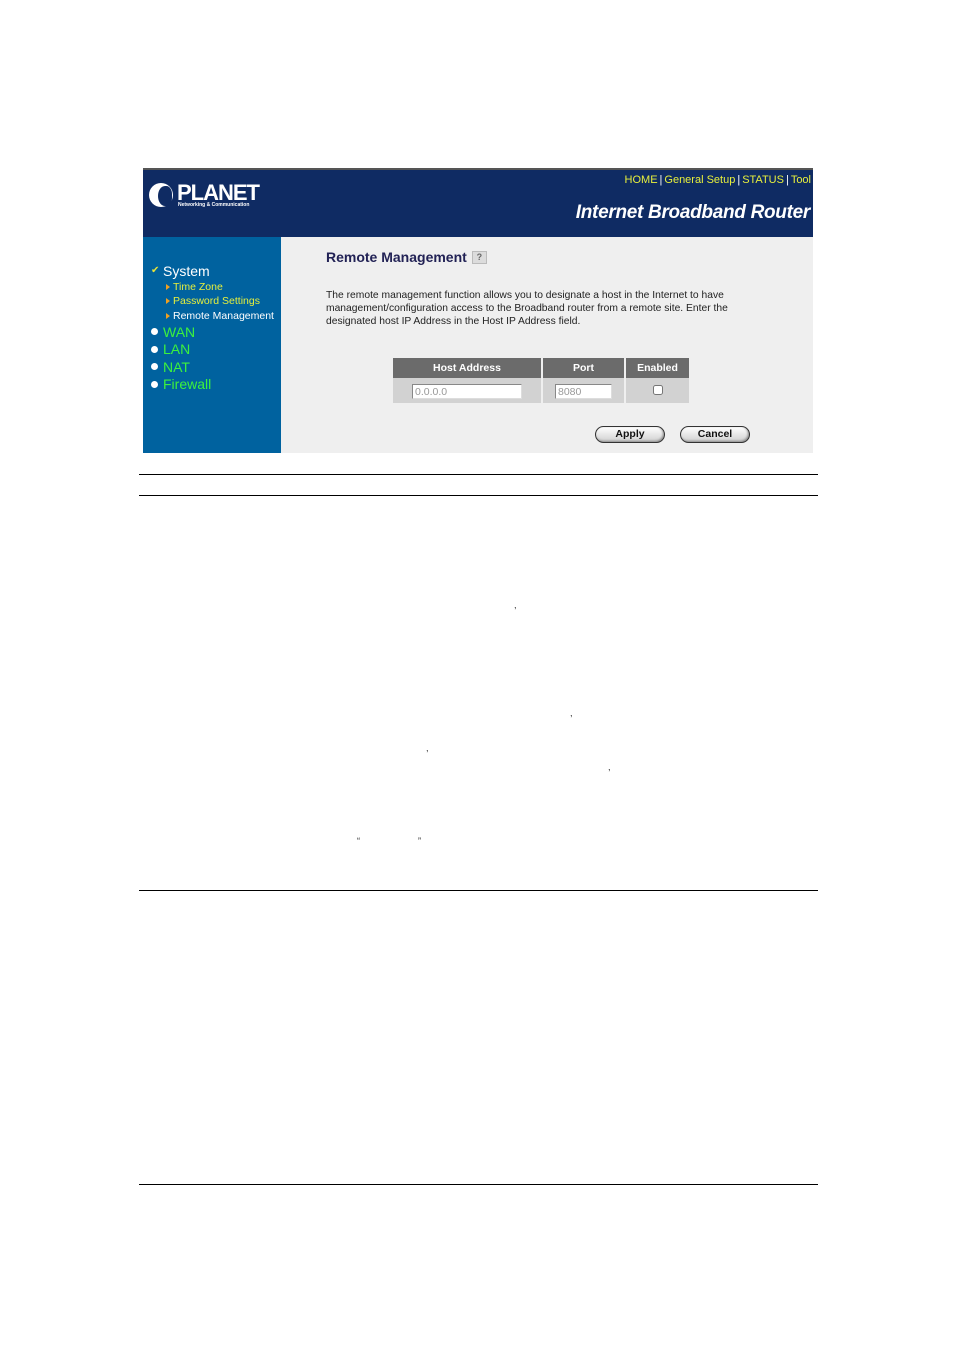 This screenshot has height=1349, width=954. What do you see at coordinates (204, 196) in the screenshot?
I see `planet-logo: PLANET Networking & Communication` at bounding box center [204, 196].